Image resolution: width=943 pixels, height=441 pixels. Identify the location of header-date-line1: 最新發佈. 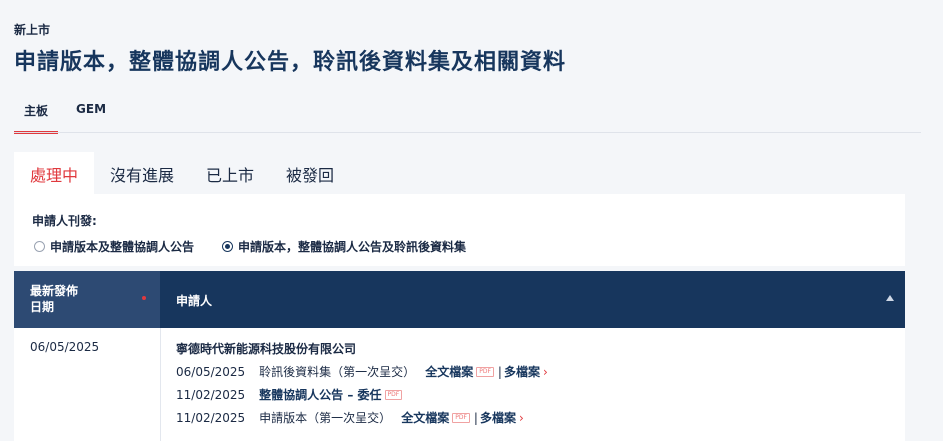
(54, 291).